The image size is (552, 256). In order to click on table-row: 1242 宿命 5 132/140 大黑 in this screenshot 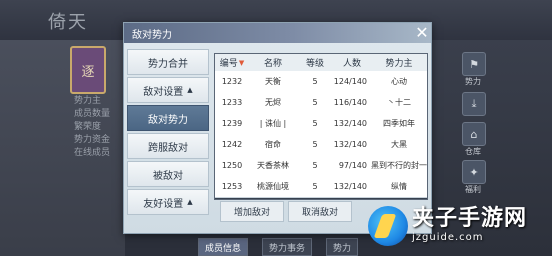, I will do `click(321, 145)`.